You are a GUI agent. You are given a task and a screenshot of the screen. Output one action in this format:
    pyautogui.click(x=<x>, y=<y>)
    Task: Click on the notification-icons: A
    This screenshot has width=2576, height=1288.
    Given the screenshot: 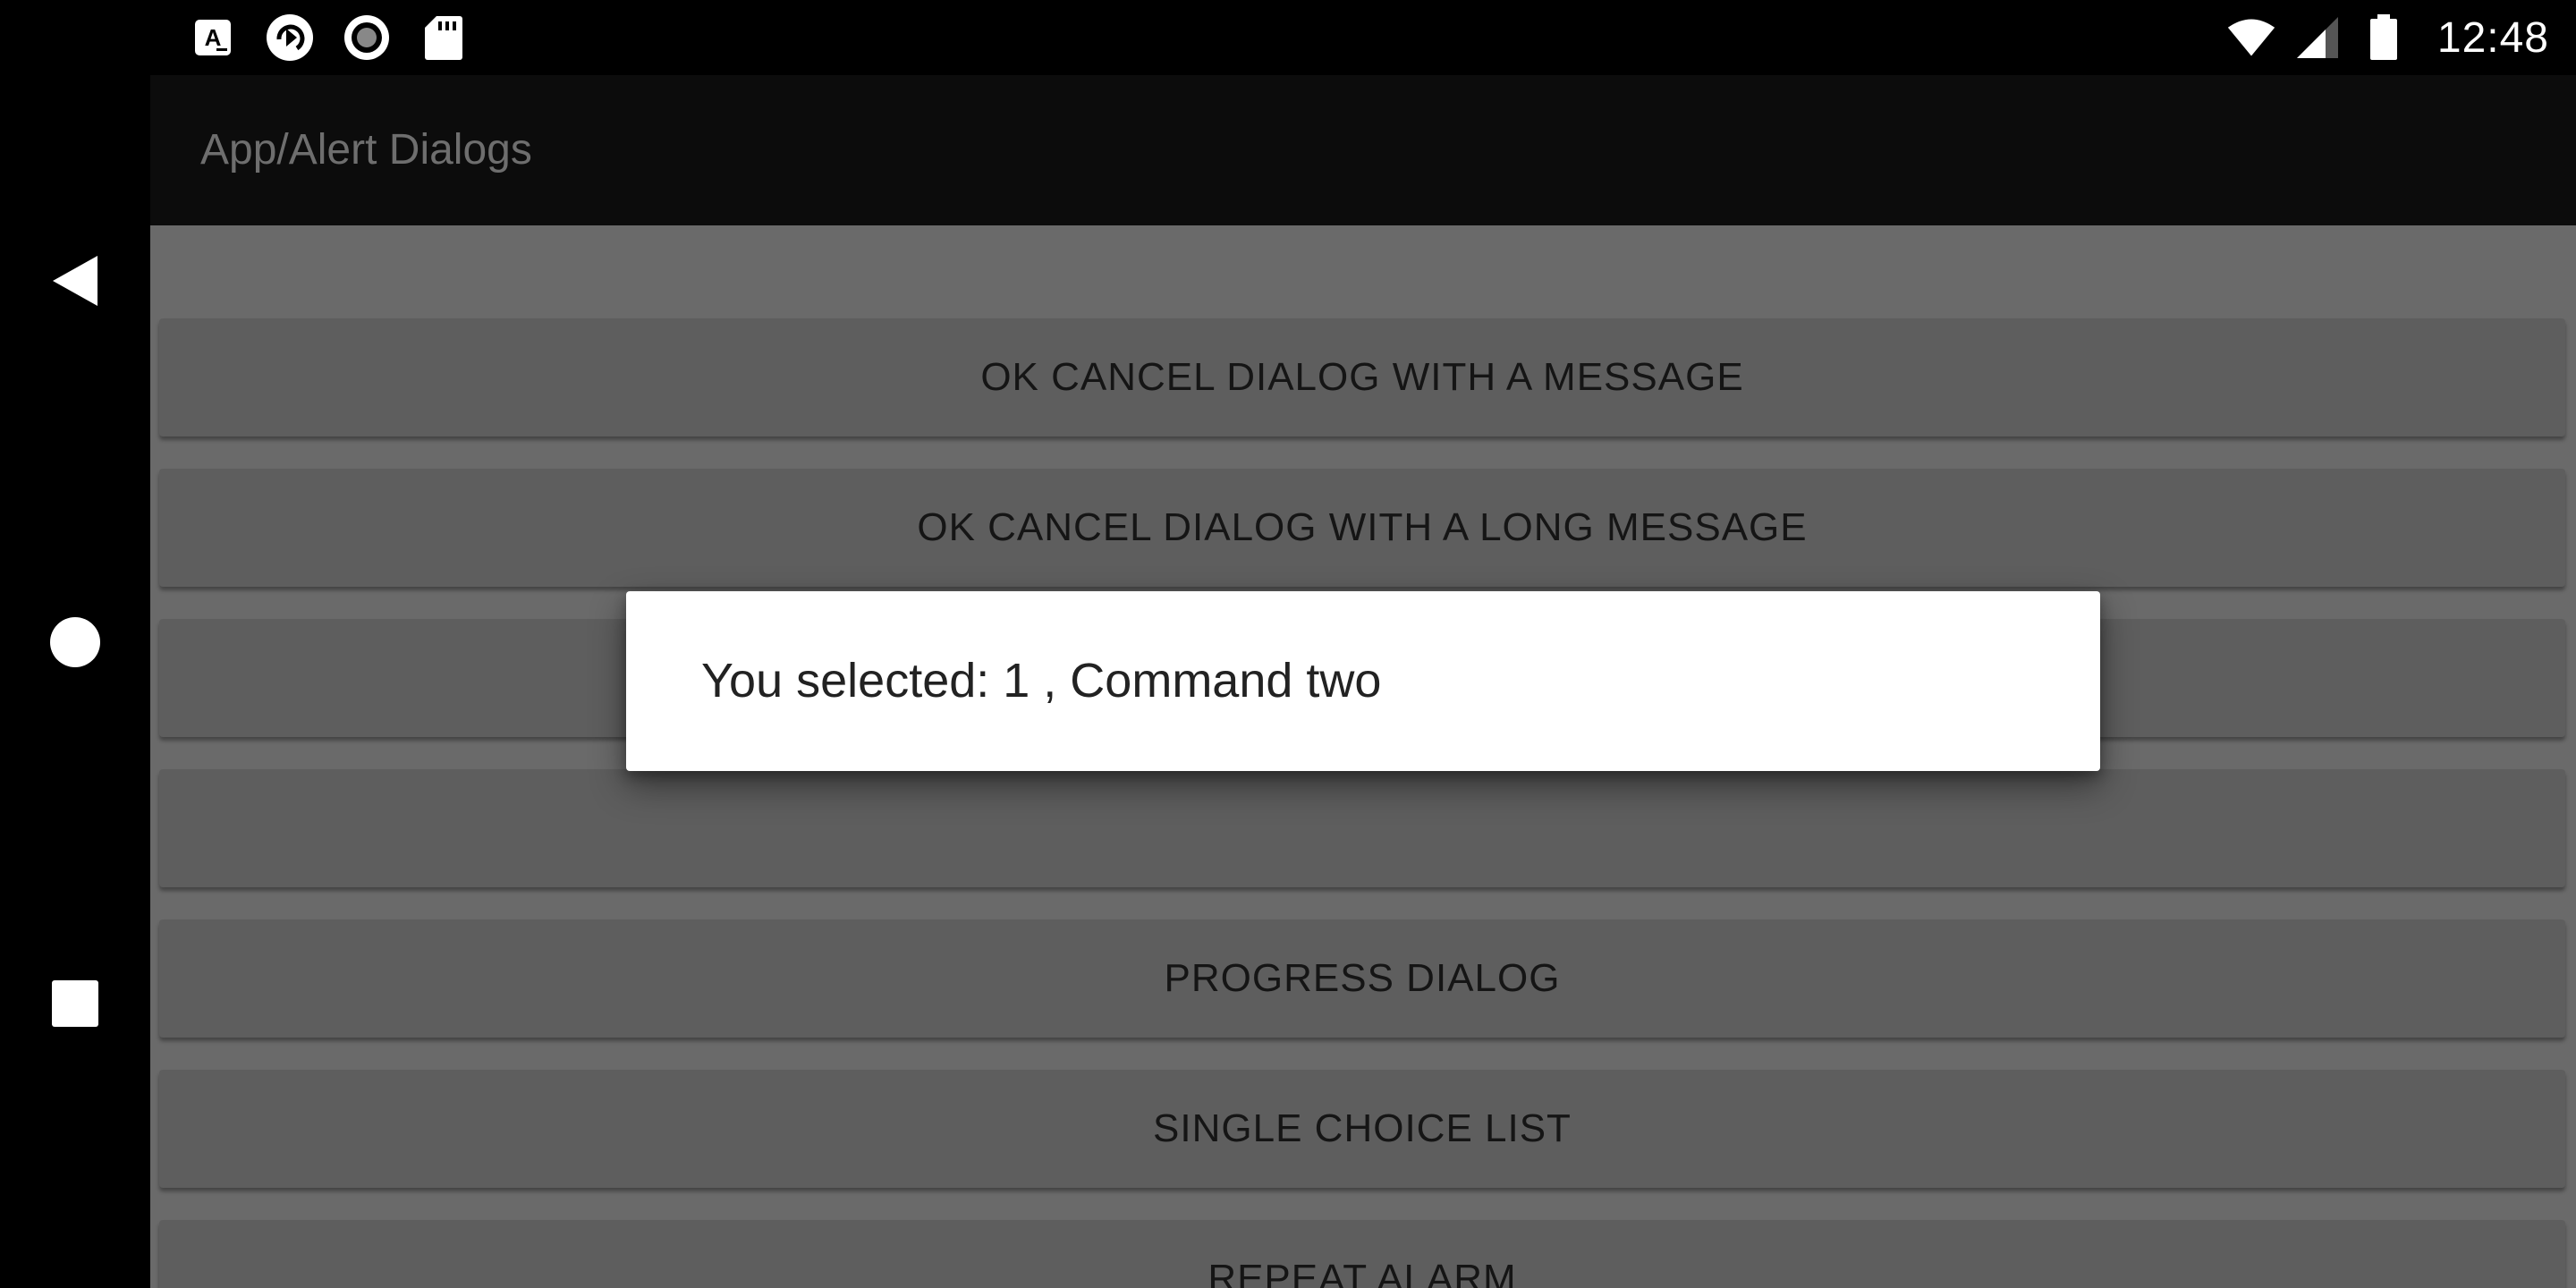 What is the action you would take?
    pyautogui.click(x=328, y=38)
    